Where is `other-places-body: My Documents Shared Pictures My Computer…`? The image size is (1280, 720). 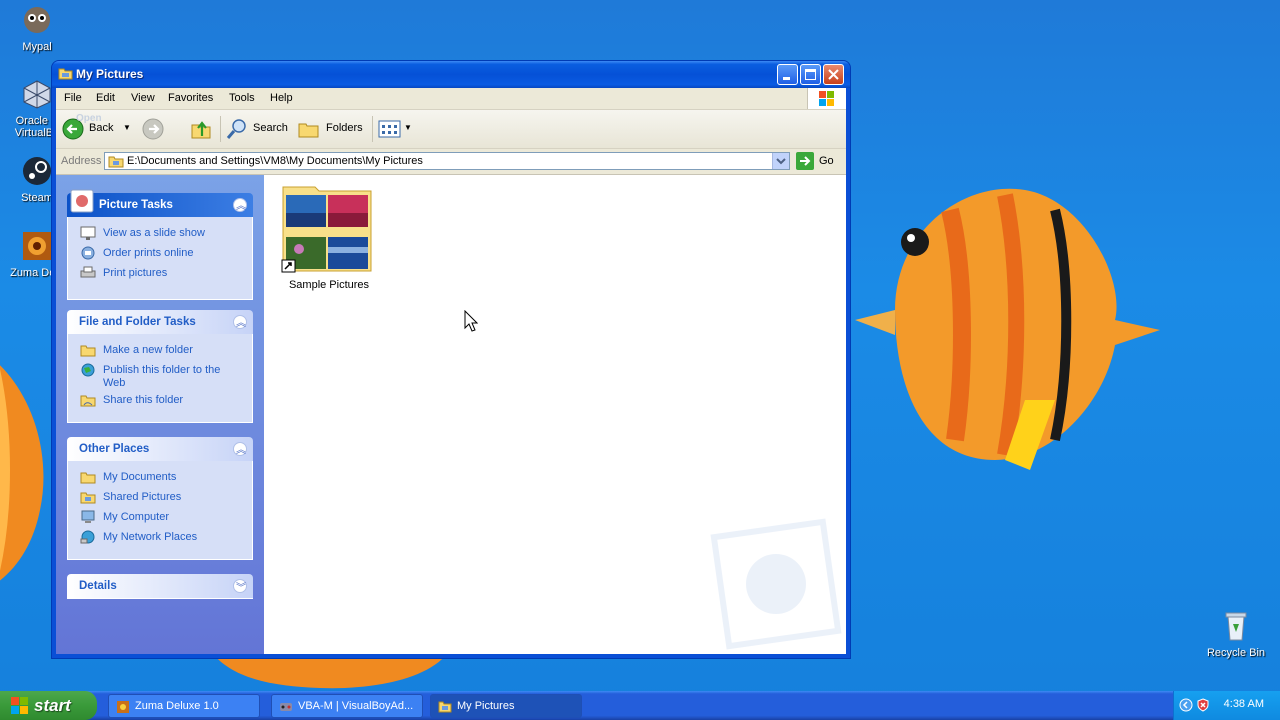 other-places-body: My Documents Shared Pictures My Computer… is located at coordinates (160, 510).